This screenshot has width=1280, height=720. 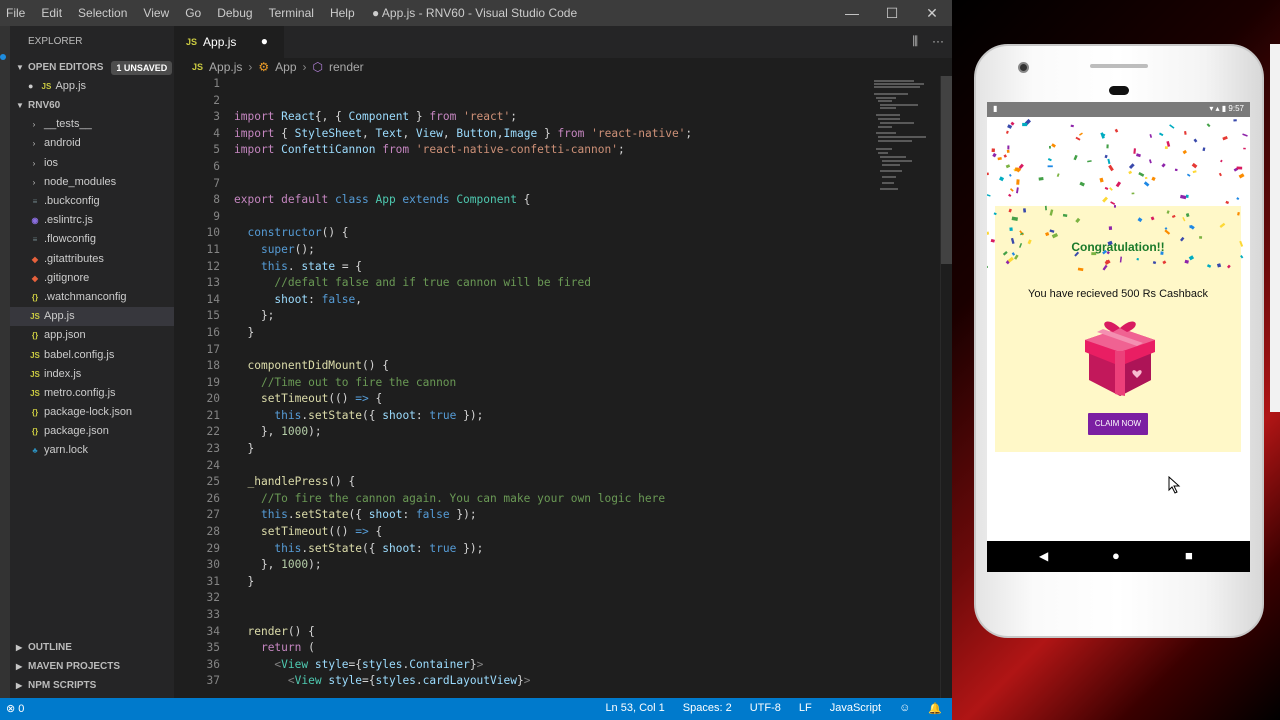 I want to click on bell-icon: 🔔, so click(x=935, y=708).